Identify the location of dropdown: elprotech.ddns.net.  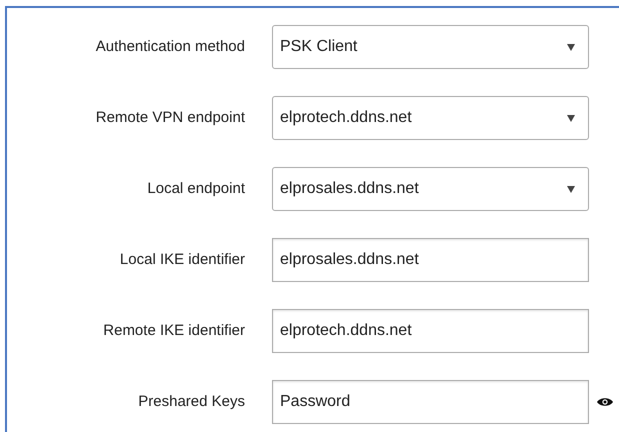
(430, 118).